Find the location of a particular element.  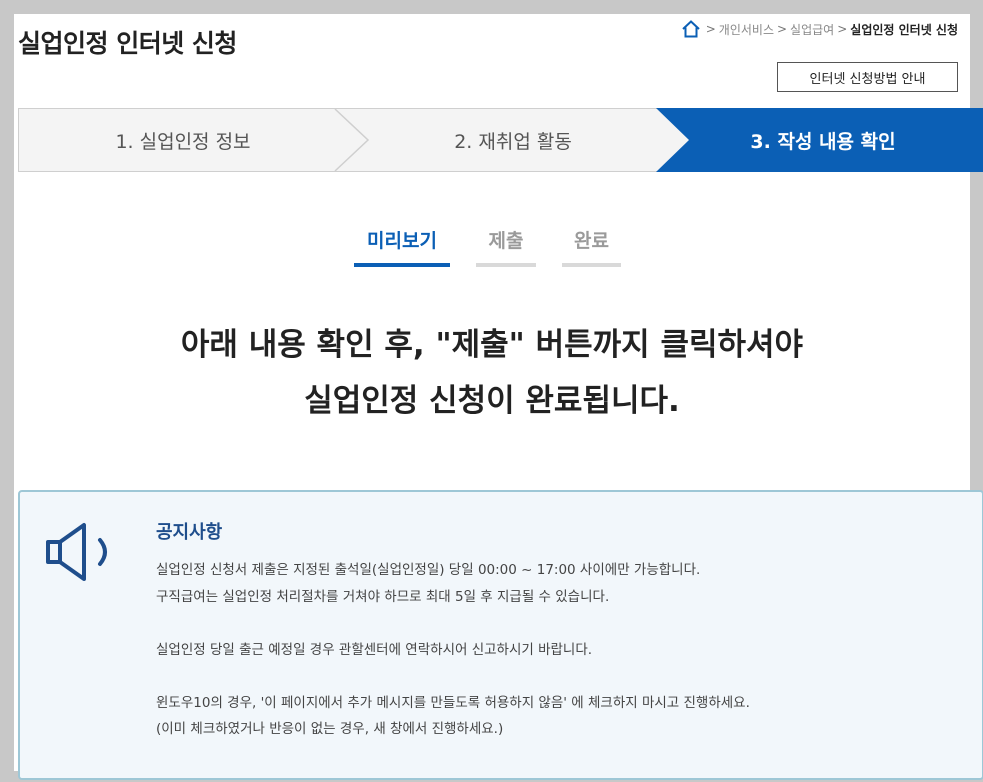

tab-complete: 완료 is located at coordinates (591, 246).